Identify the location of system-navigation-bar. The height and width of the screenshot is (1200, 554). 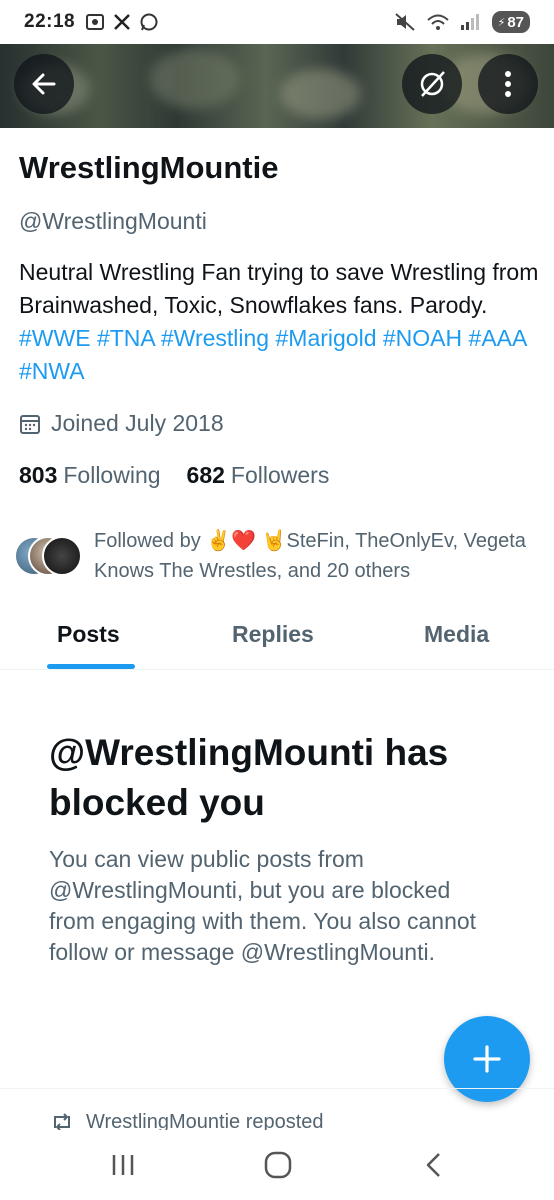
(277, 1165).